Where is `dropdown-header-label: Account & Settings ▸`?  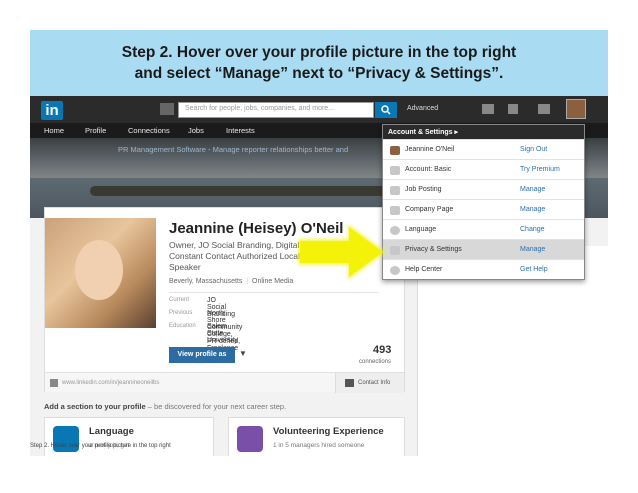 dropdown-header-label: Account & Settings ▸ is located at coordinates (423, 132).